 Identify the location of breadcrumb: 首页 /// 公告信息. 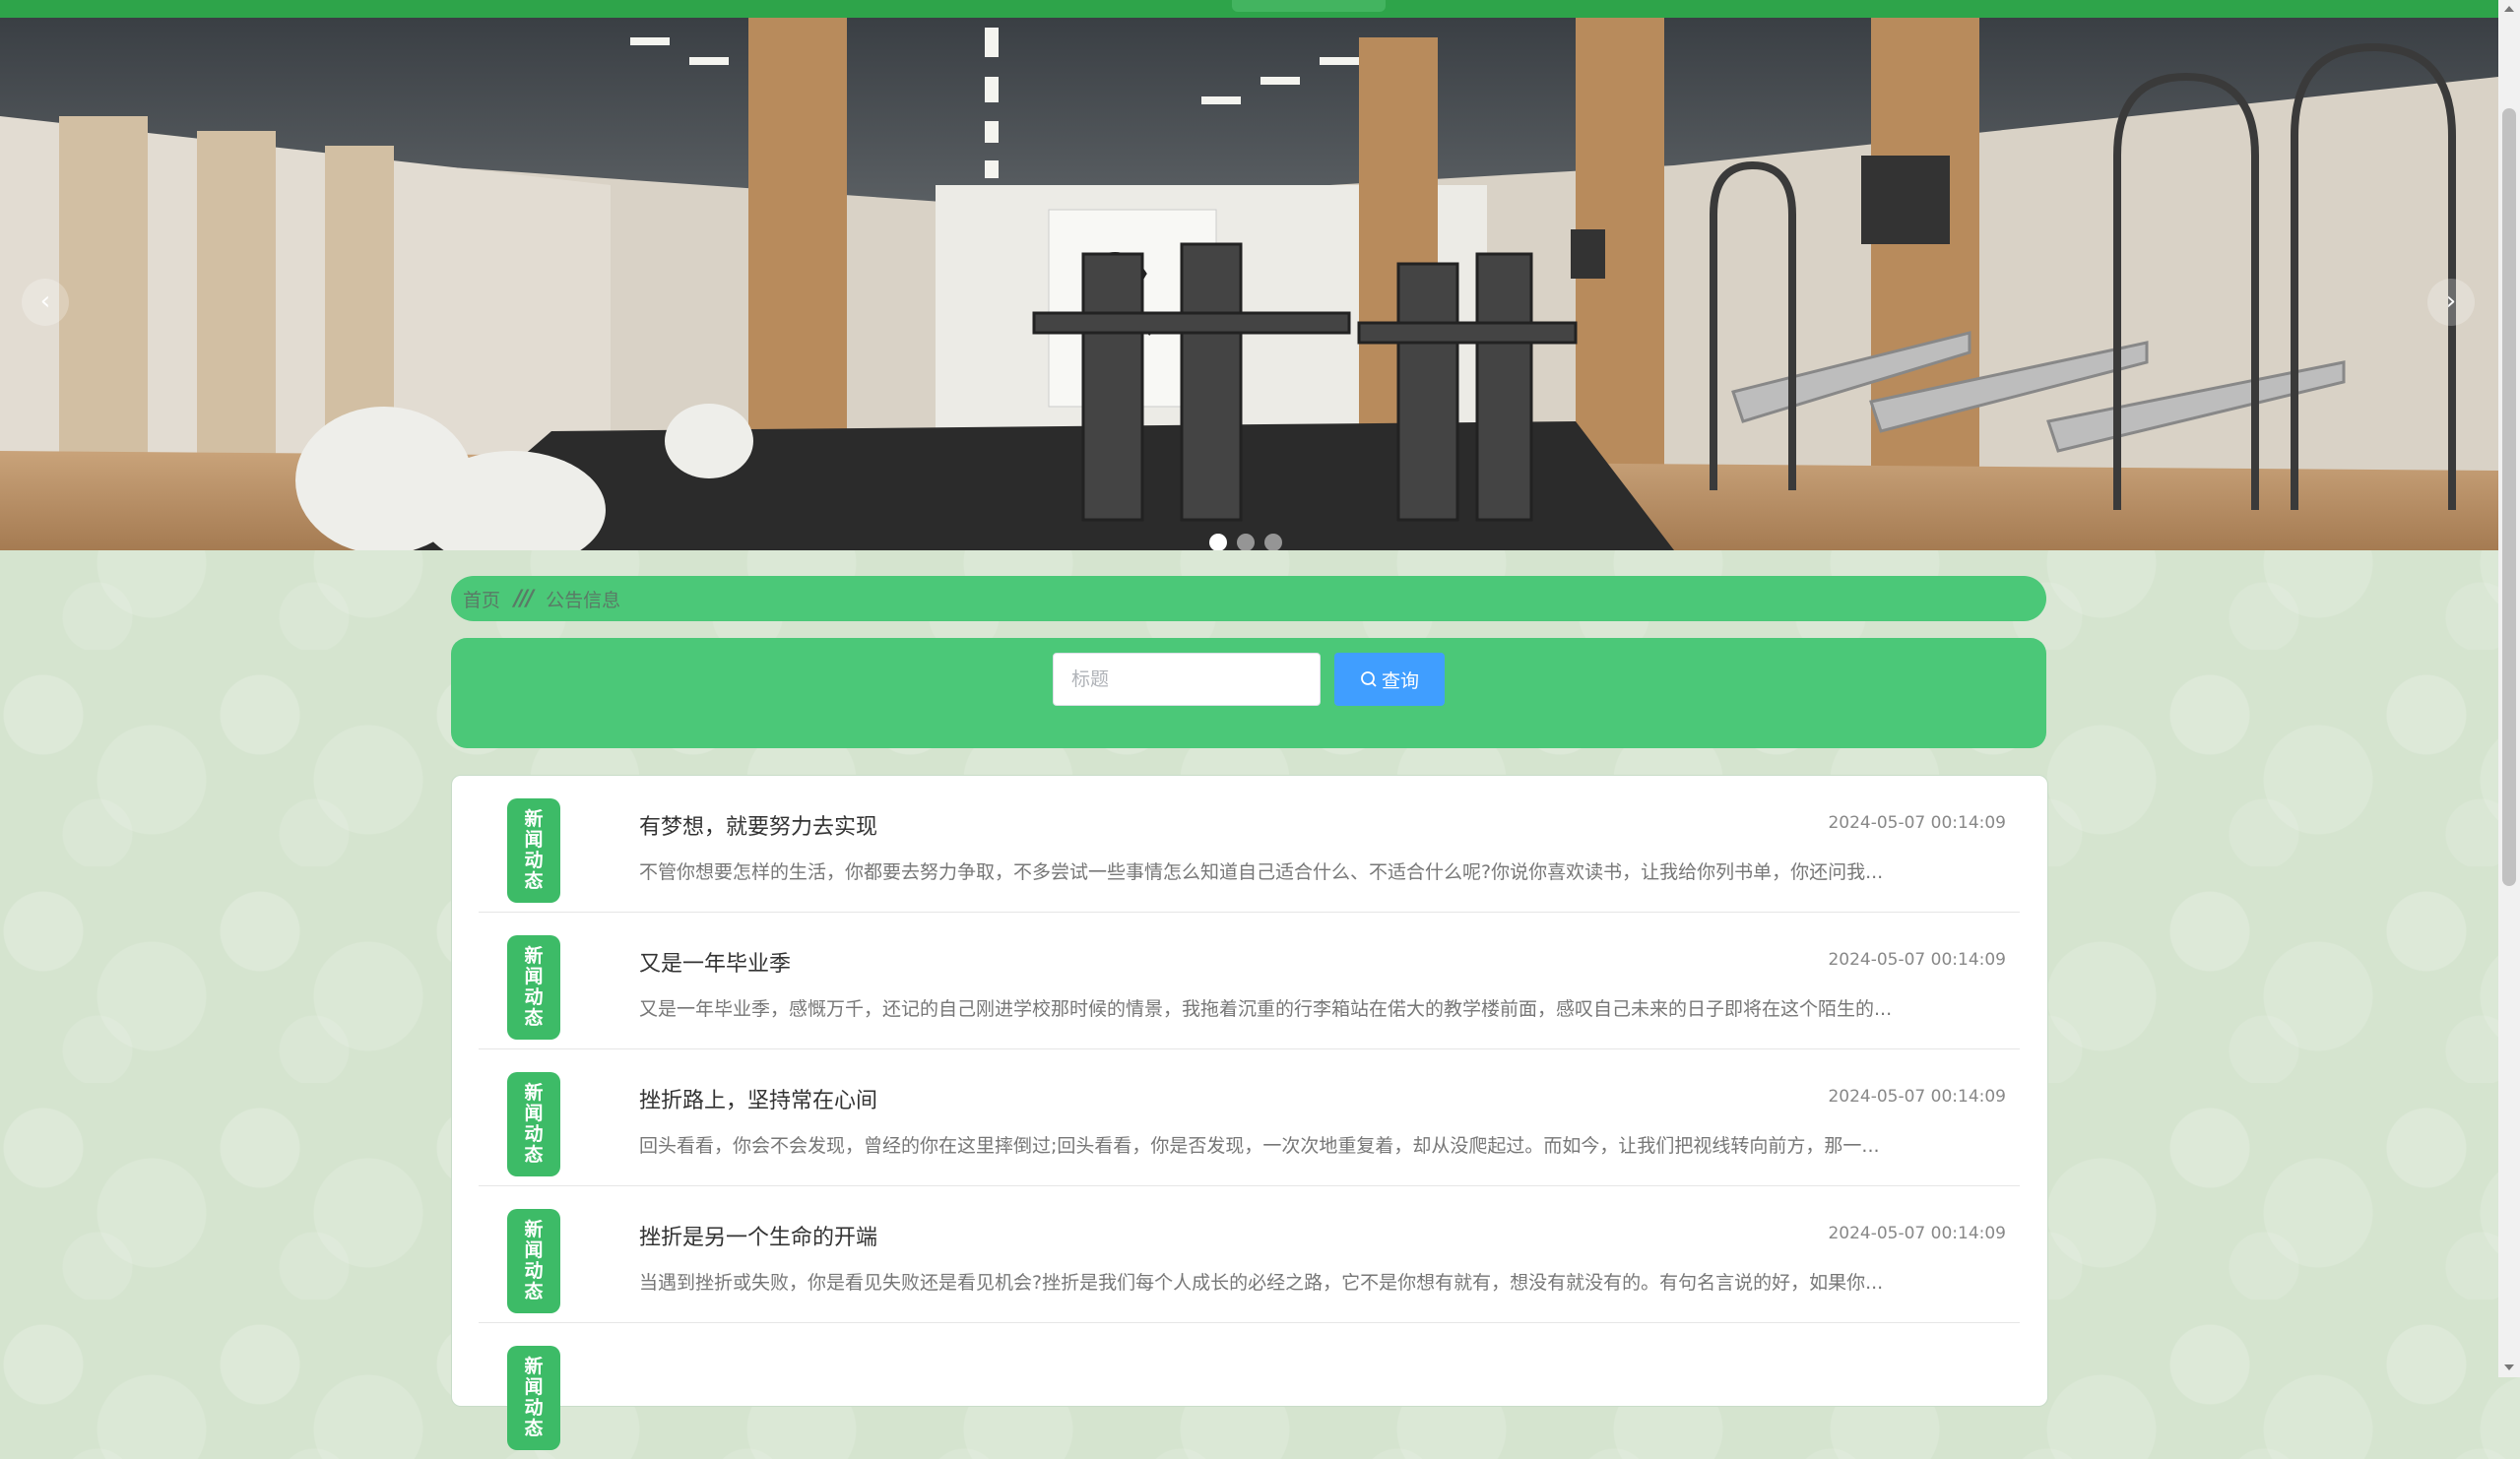
(1248, 598).